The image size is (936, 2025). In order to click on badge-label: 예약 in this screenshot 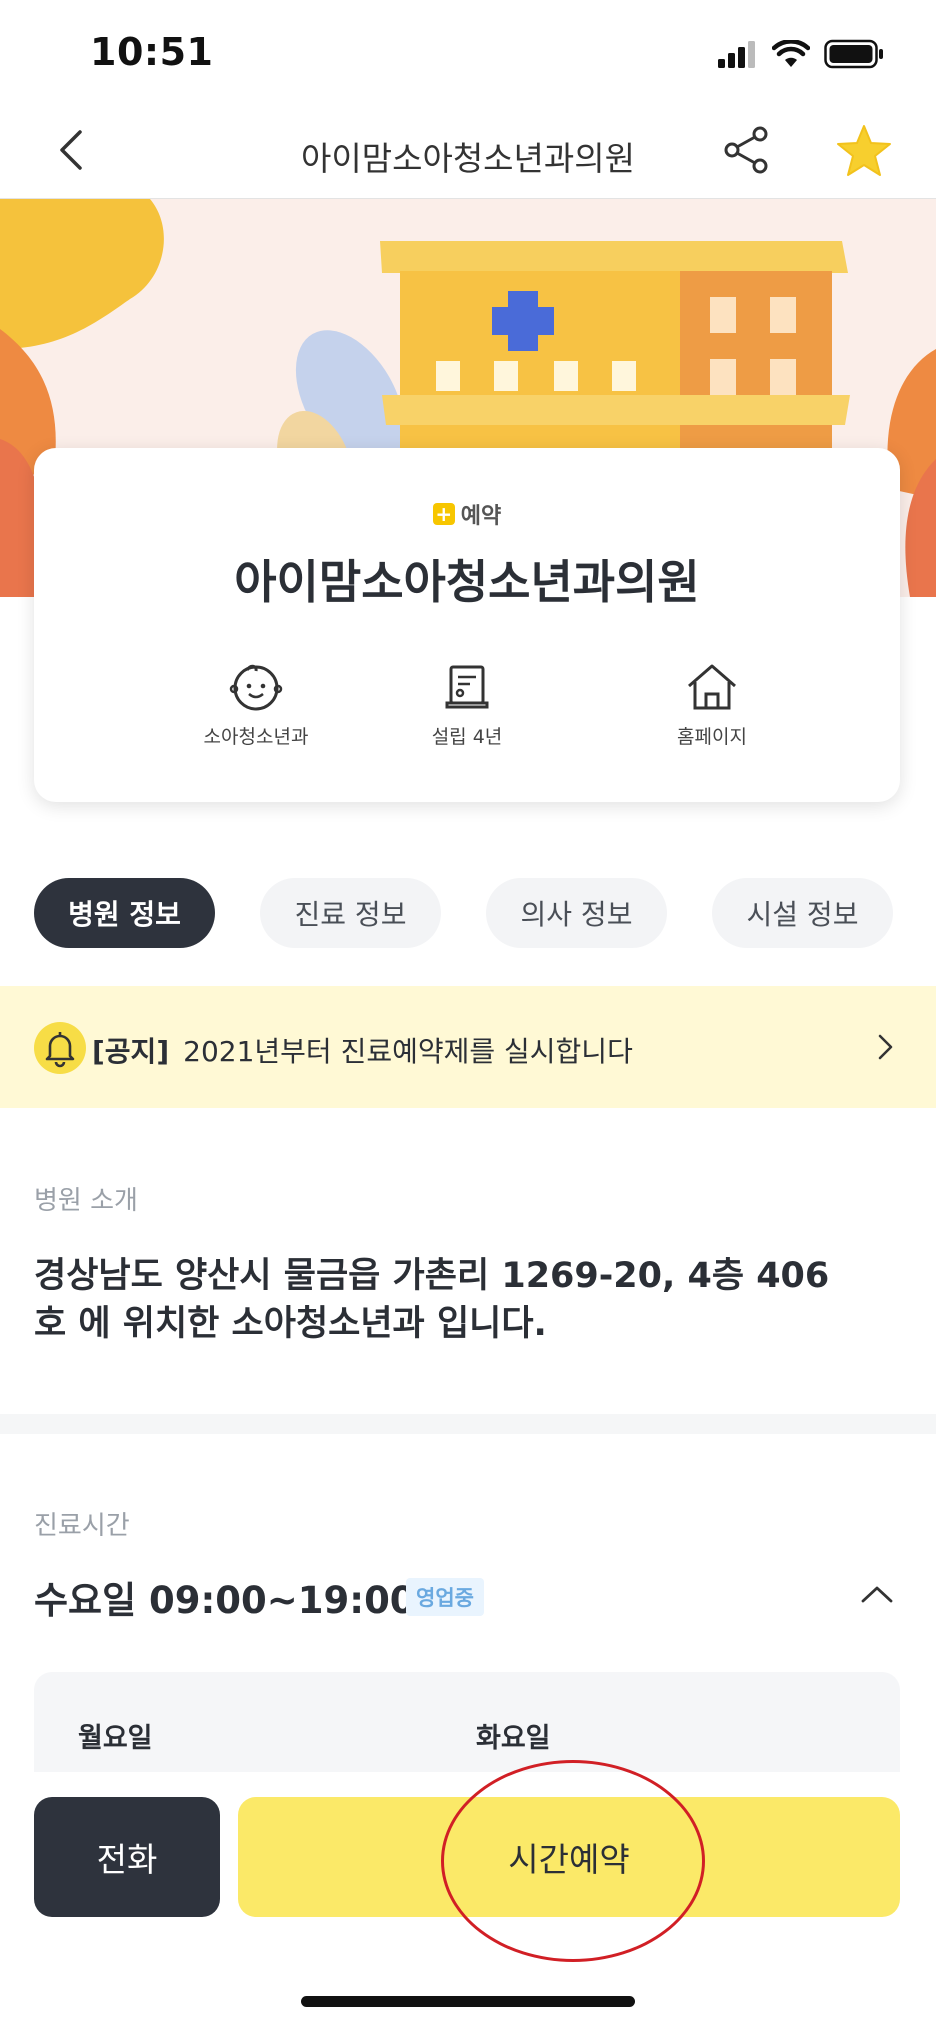, I will do `click(481, 516)`.